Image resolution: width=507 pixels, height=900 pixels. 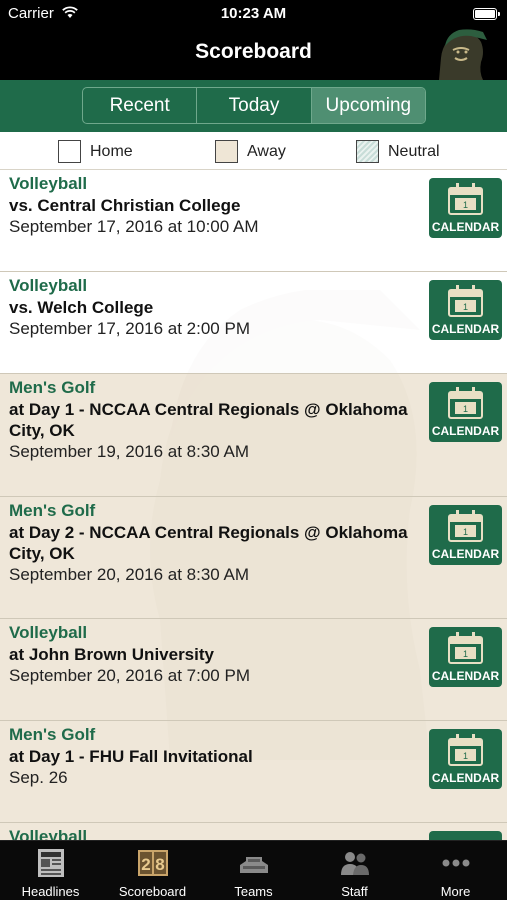 I want to click on tab-headlines: Headlines, so click(x=50, y=870).